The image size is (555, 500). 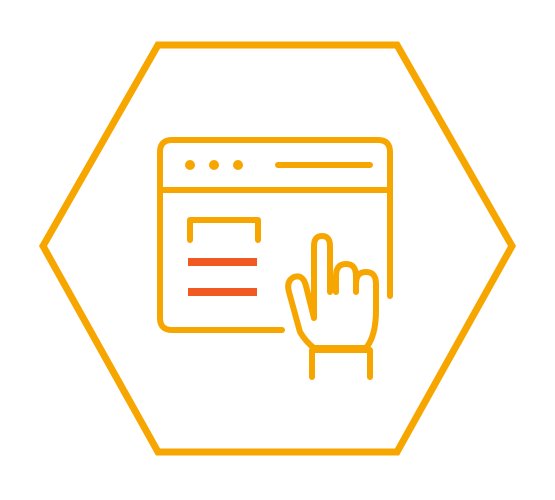 I want to click on hand-cuff, so click(x=341, y=363).